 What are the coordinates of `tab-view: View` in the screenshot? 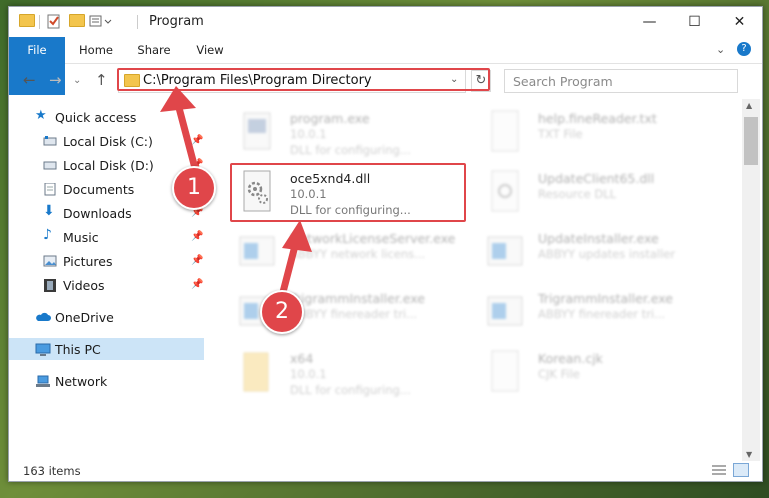 It's located at (210, 50).